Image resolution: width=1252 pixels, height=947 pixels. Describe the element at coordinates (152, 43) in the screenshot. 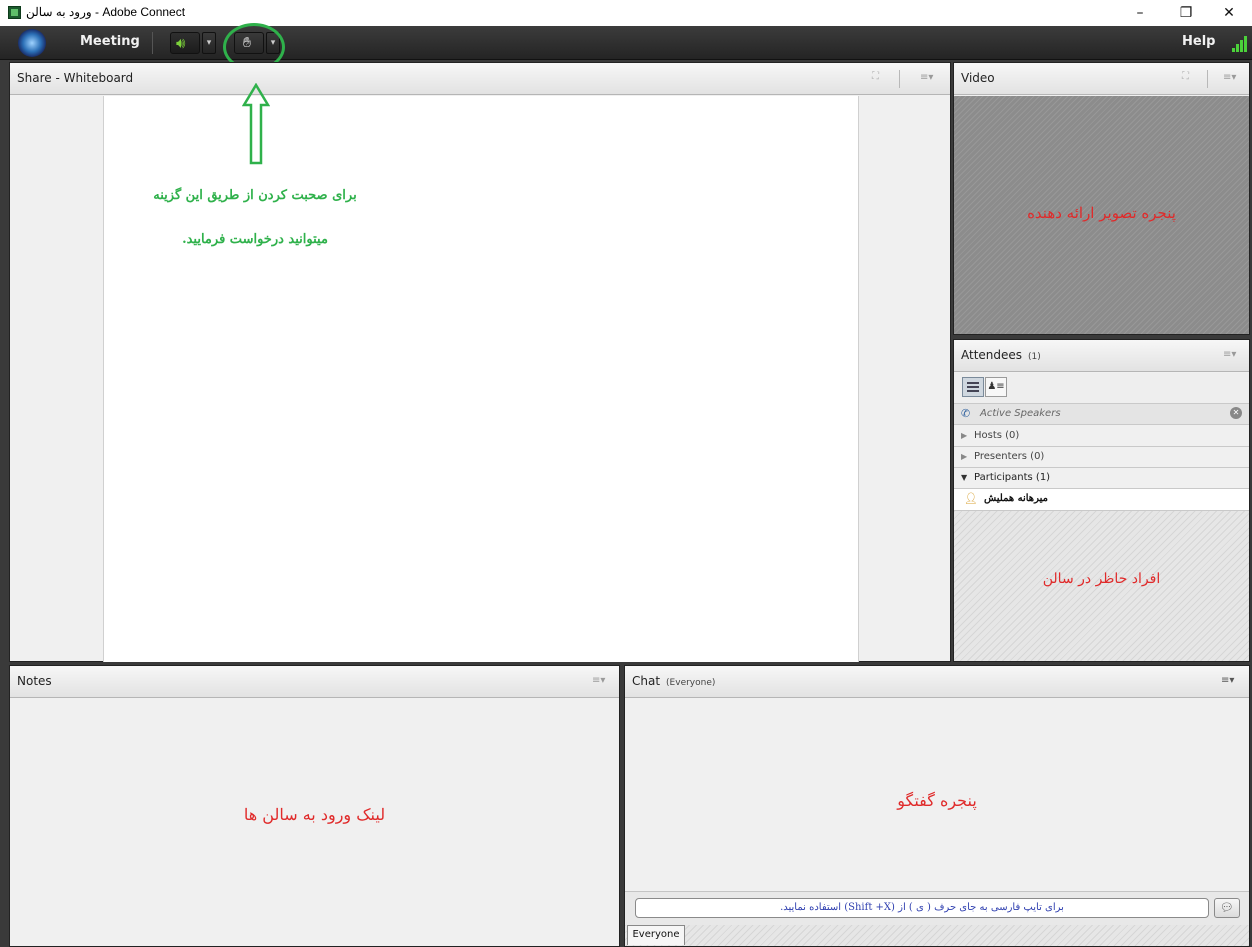

I see `menu-divider` at that location.